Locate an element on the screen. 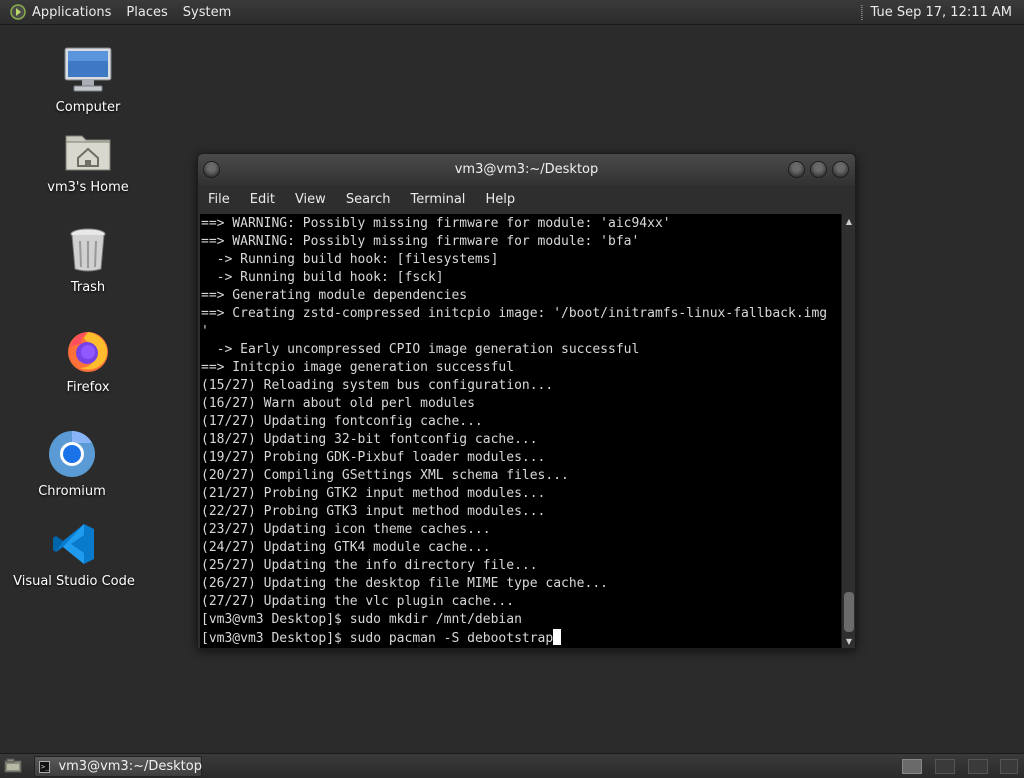 This screenshot has height=778, width=1024. terminal-line: (16/27) Warn about old perl modules is located at coordinates (338, 403).